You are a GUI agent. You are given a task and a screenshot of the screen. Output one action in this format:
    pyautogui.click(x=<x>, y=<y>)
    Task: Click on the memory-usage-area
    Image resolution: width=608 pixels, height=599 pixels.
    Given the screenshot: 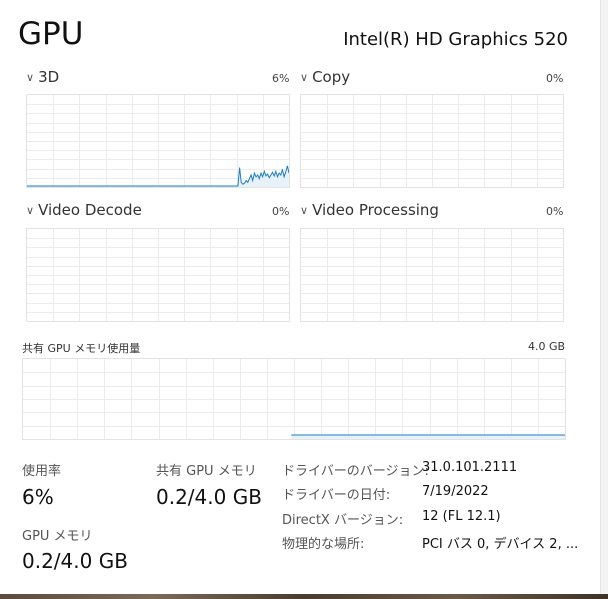 What is the action you would take?
    pyautogui.click(x=428, y=437)
    